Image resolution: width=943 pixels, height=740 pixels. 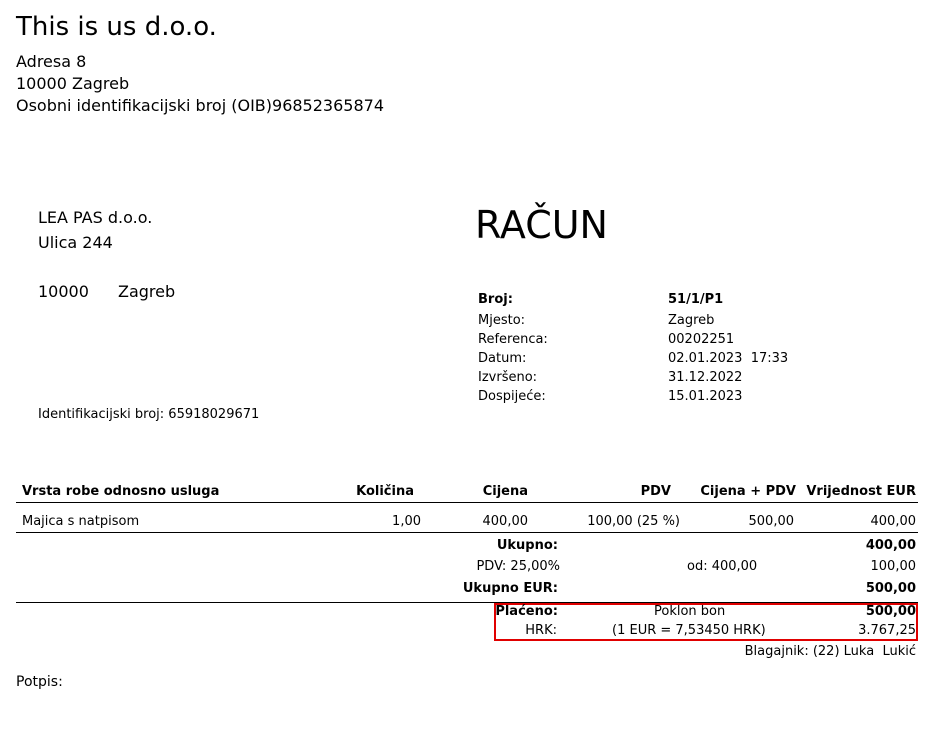 What do you see at coordinates (890, 545) in the screenshot?
I see `total-value: 400,00` at bounding box center [890, 545].